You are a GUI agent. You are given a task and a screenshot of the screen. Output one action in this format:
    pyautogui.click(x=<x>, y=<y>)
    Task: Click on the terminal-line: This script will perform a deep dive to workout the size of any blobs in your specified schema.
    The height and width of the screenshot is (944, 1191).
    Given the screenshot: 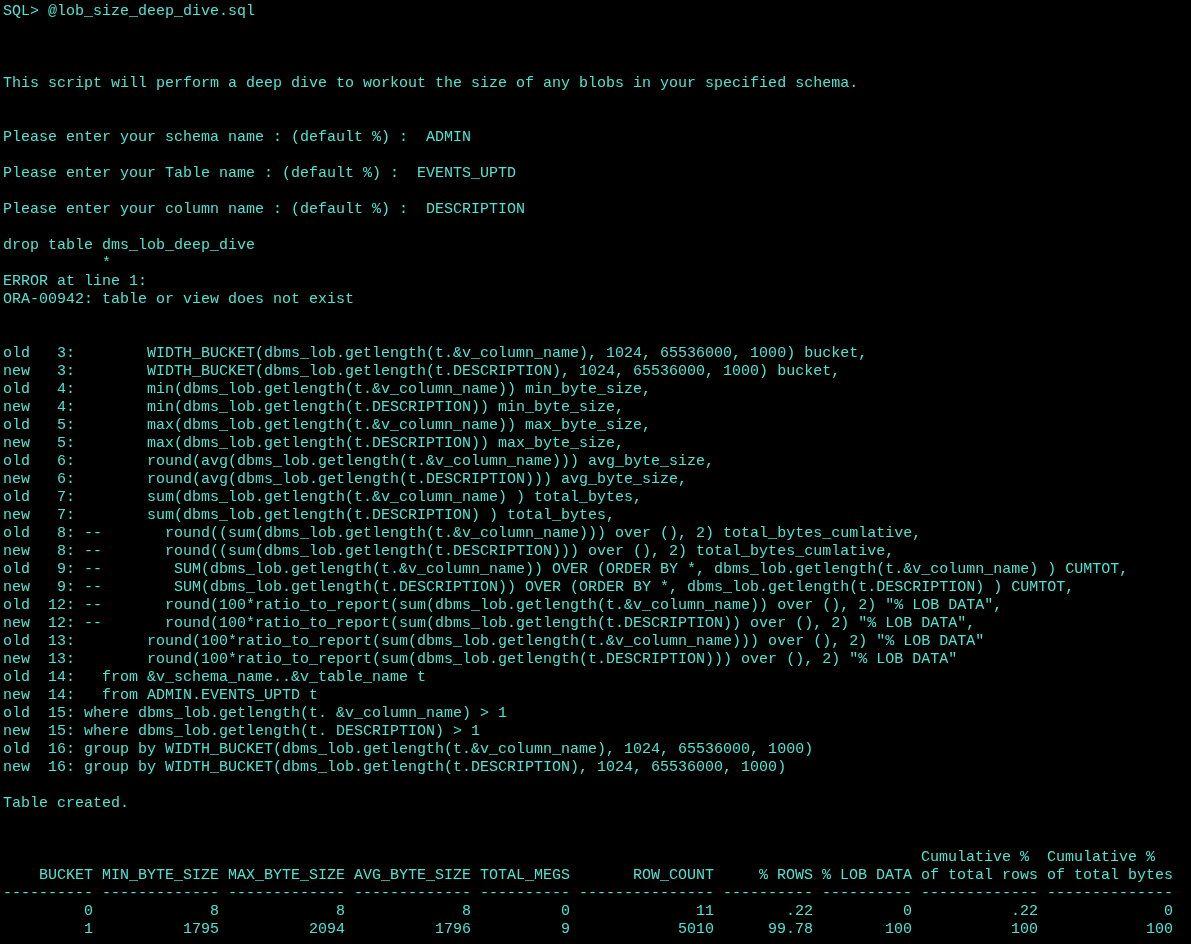 What is the action you would take?
    pyautogui.click(x=431, y=83)
    